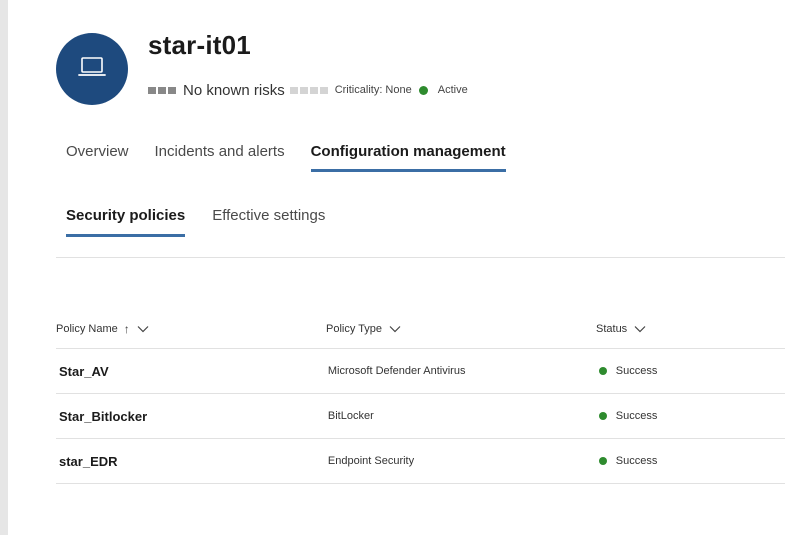  Describe the element at coordinates (423, 90) in the screenshot. I see `status-dot` at that location.